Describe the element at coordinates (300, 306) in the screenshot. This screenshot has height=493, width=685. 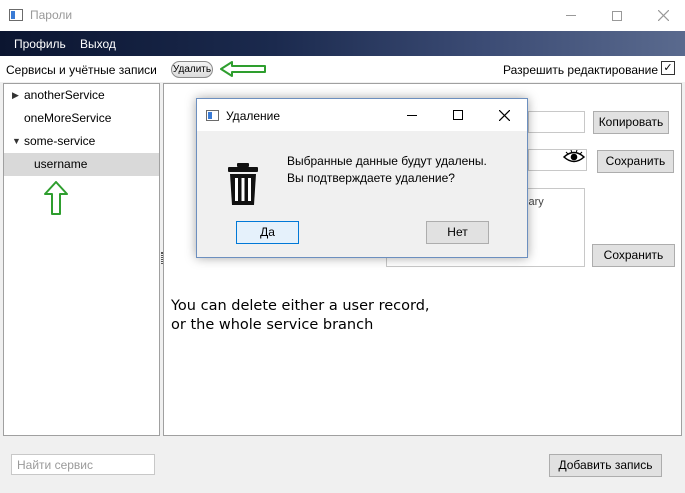
I see `hint-line-1: You can delete either a user record,` at that location.